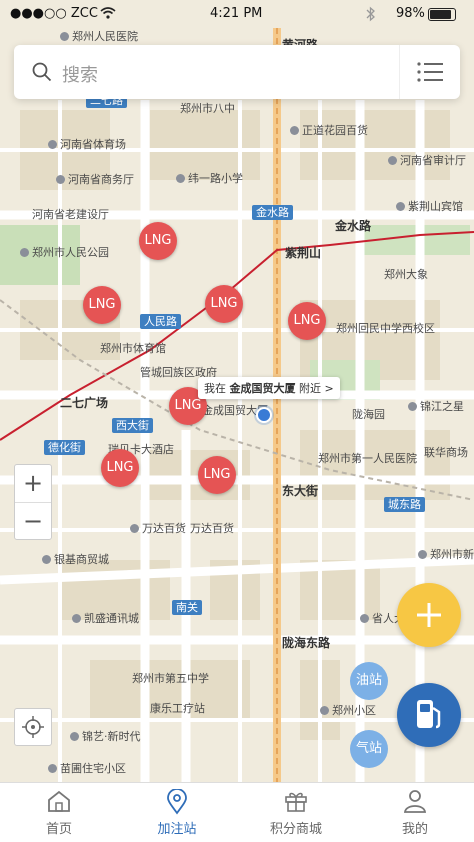  What do you see at coordinates (80, 74) in the screenshot?
I see `search-input: 搜索` at bounding box center [80, 74].